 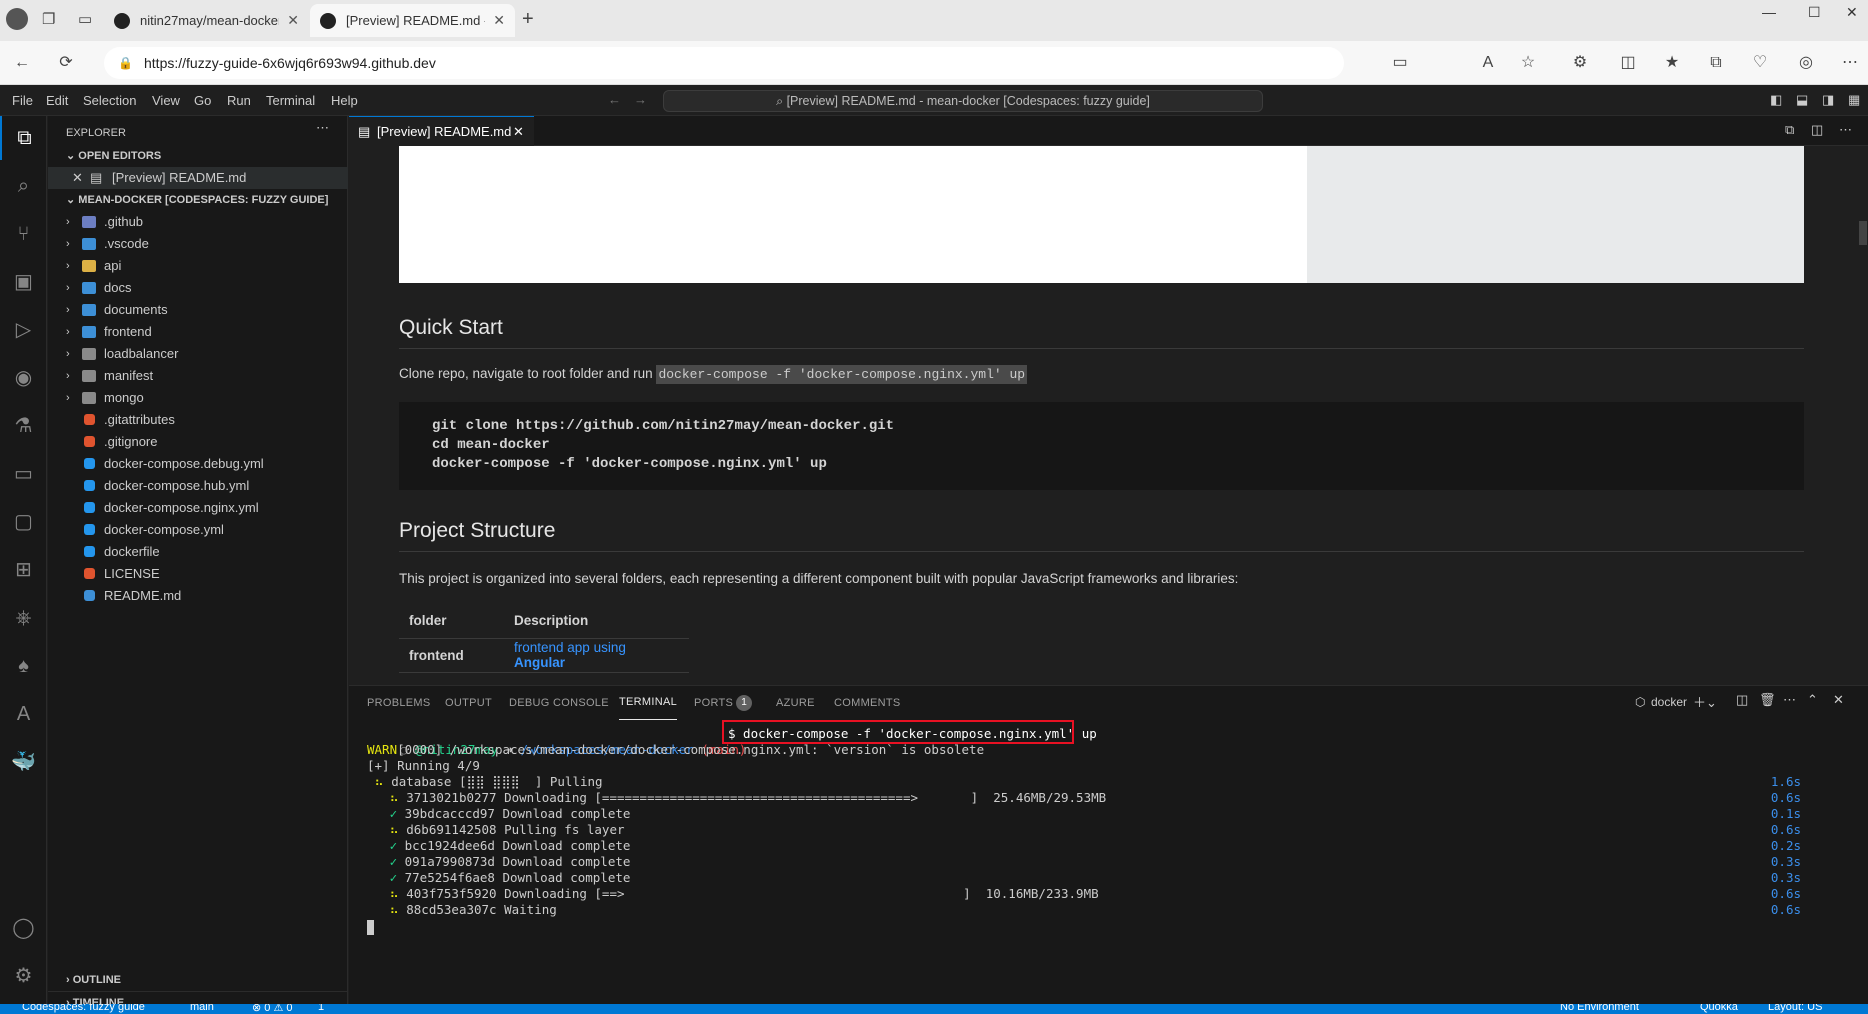 What do you see at coordinates (239, 101) in the screenshot?
I see `menu-run: Run` at bounding box center [239, 101].